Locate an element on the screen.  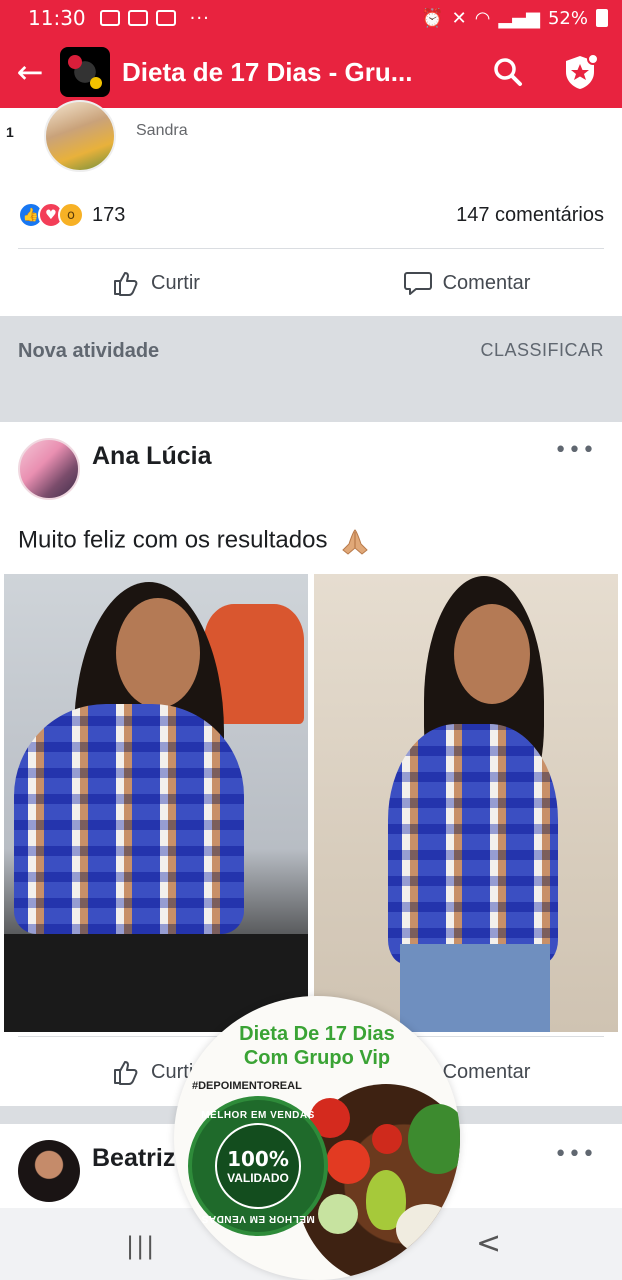
status-bar: 11:30 ··· ⏰ ✕ ◠ ▂▄▆ 52% is located at coordinates (311, 18).